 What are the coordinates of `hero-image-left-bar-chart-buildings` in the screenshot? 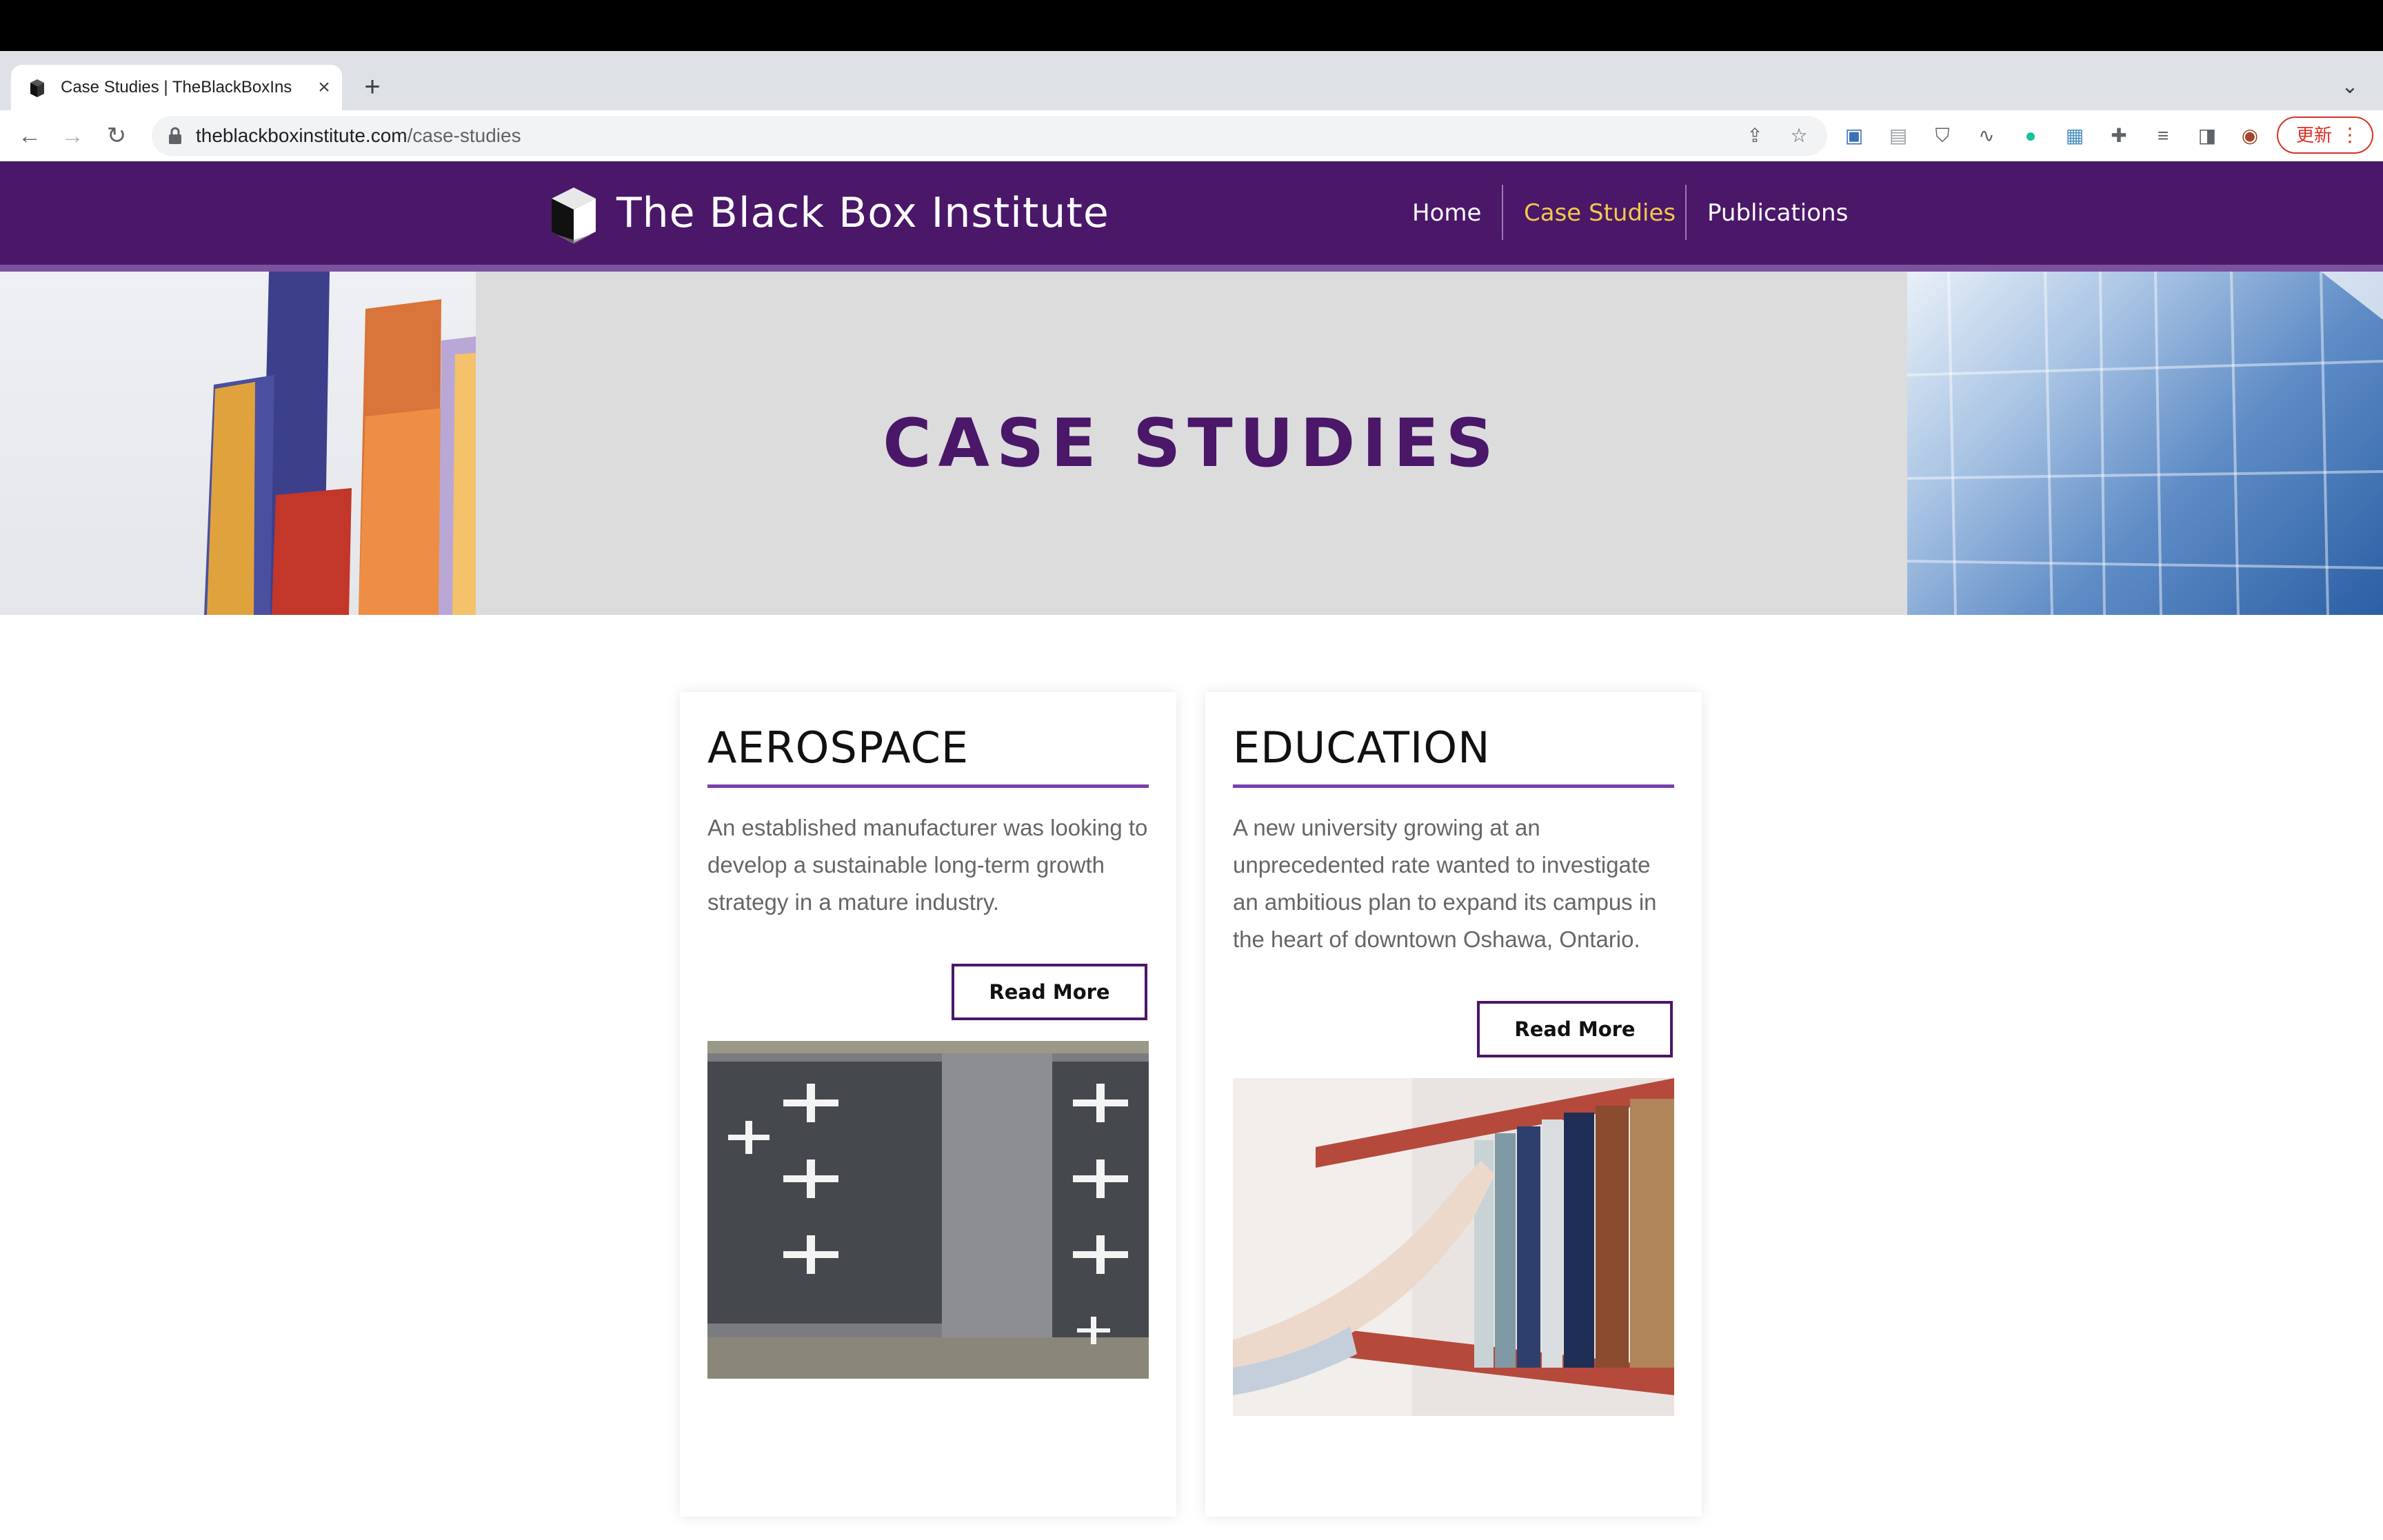 It's located at (238, 444).